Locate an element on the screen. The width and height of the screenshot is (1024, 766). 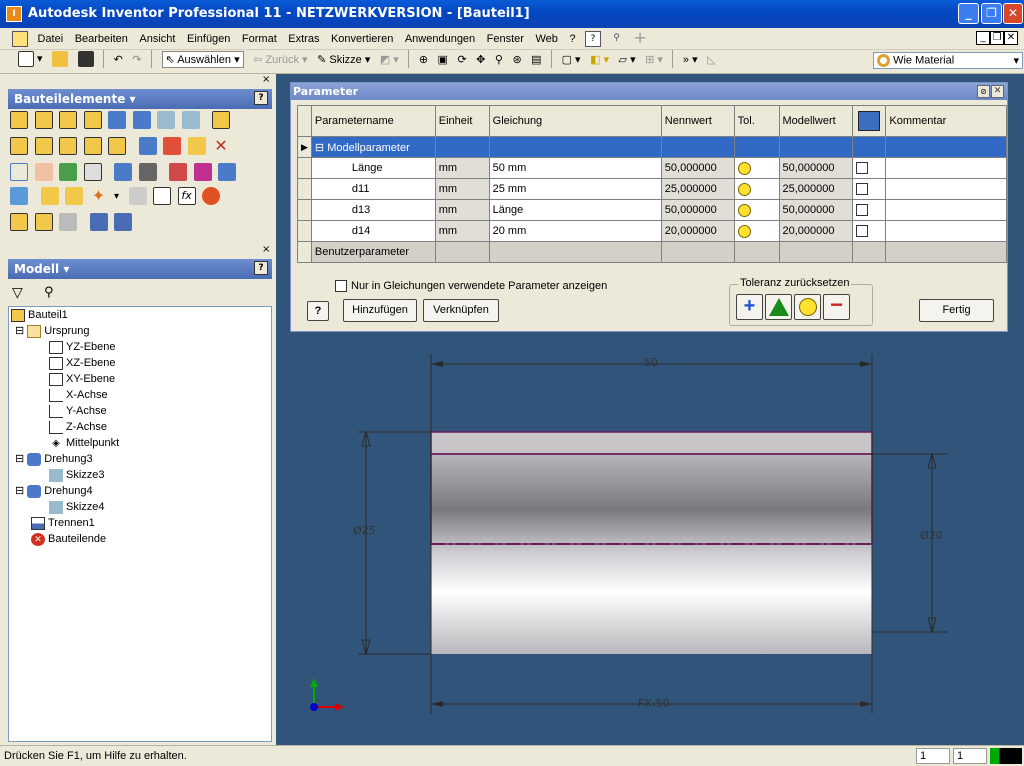
loft-icon is located at coordinates (141, 120).